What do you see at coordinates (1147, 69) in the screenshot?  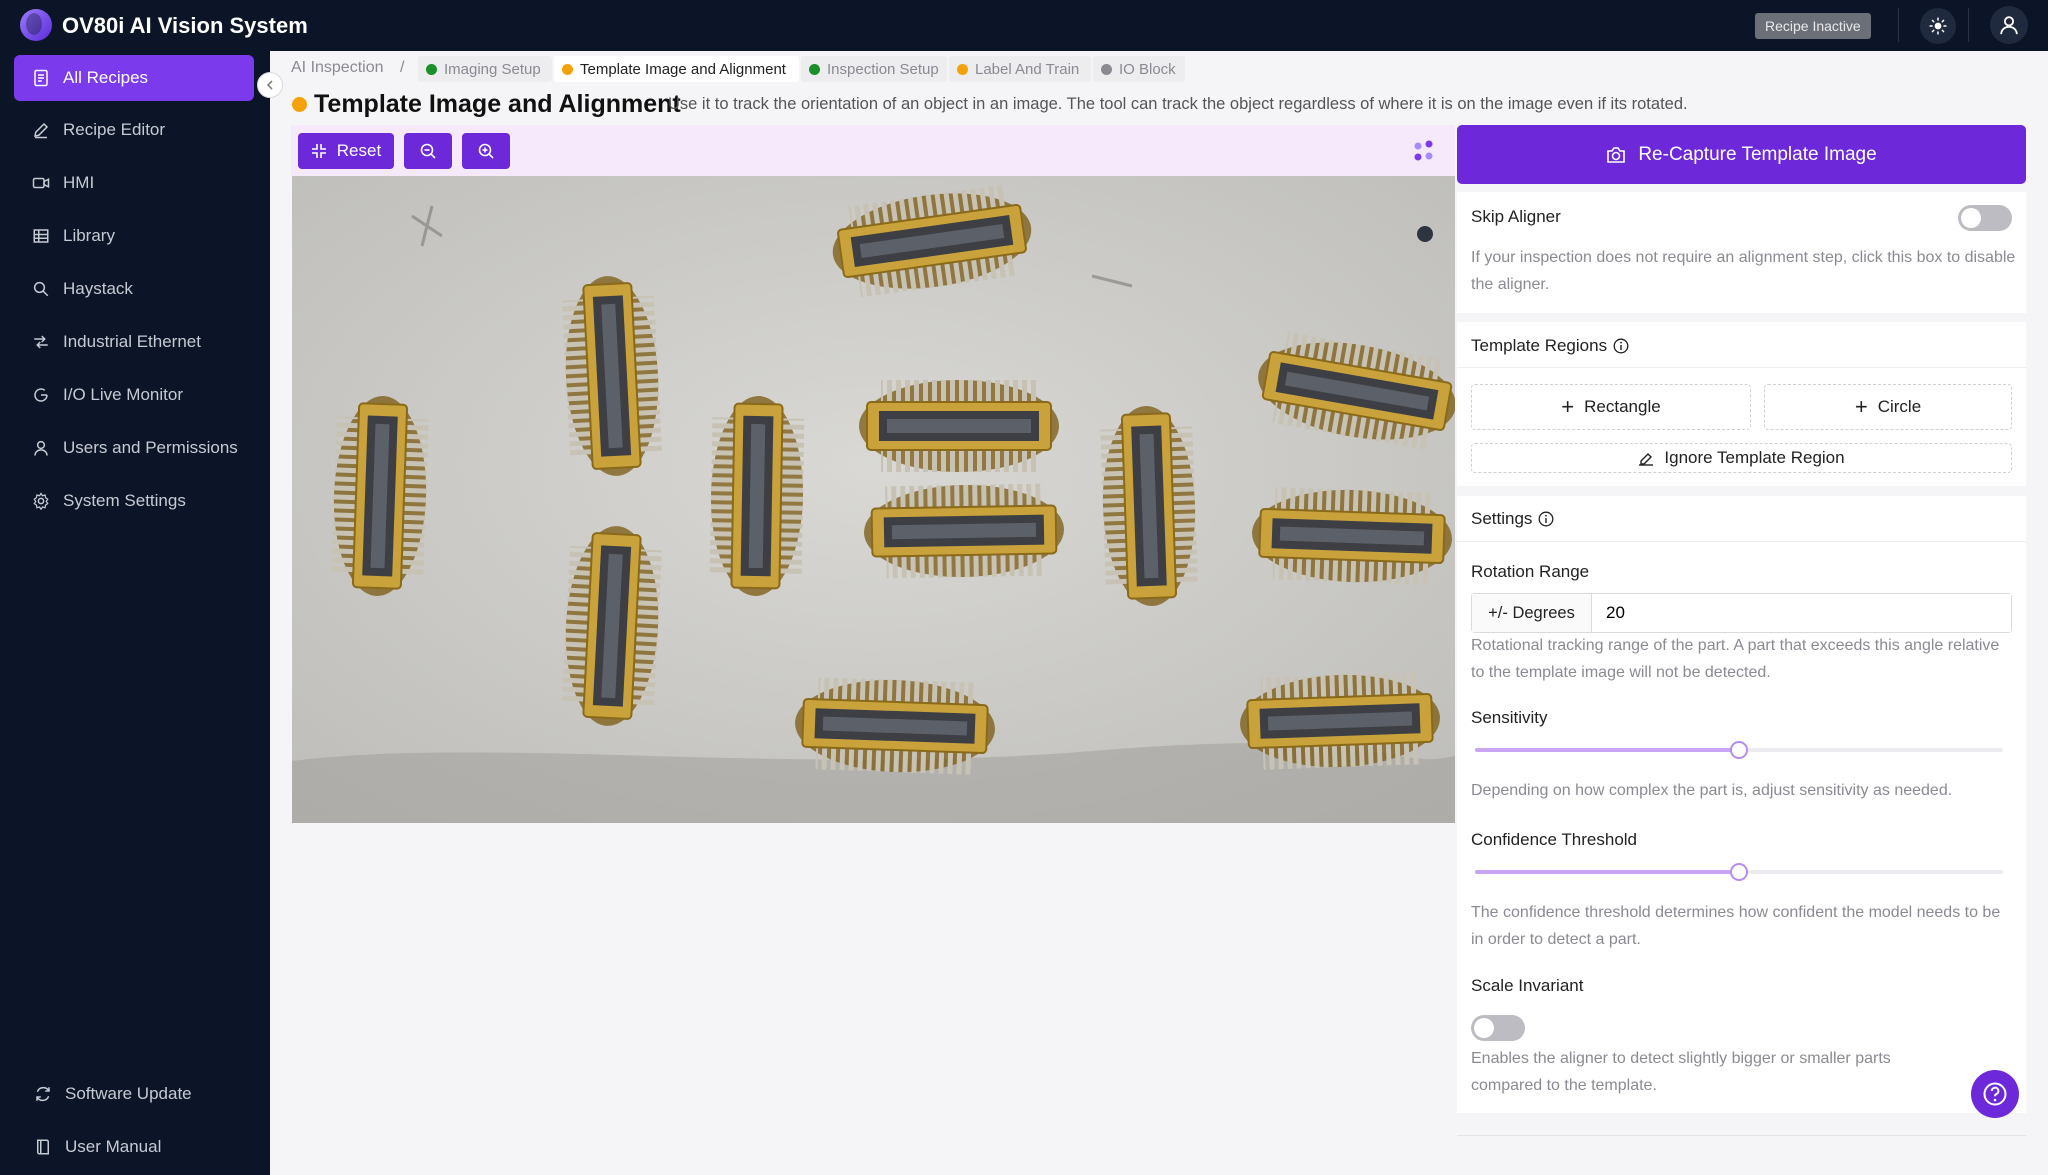 I see `step-label: IO Block` at bounding box center [1147, 69].